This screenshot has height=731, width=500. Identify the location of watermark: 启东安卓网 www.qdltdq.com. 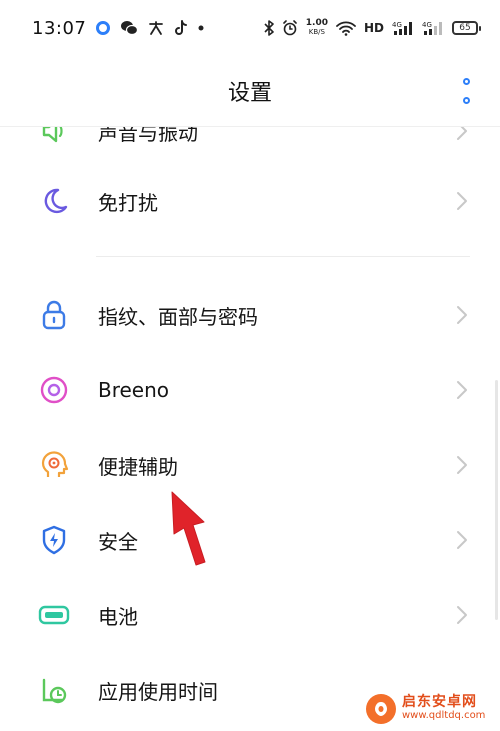
(433, 708).